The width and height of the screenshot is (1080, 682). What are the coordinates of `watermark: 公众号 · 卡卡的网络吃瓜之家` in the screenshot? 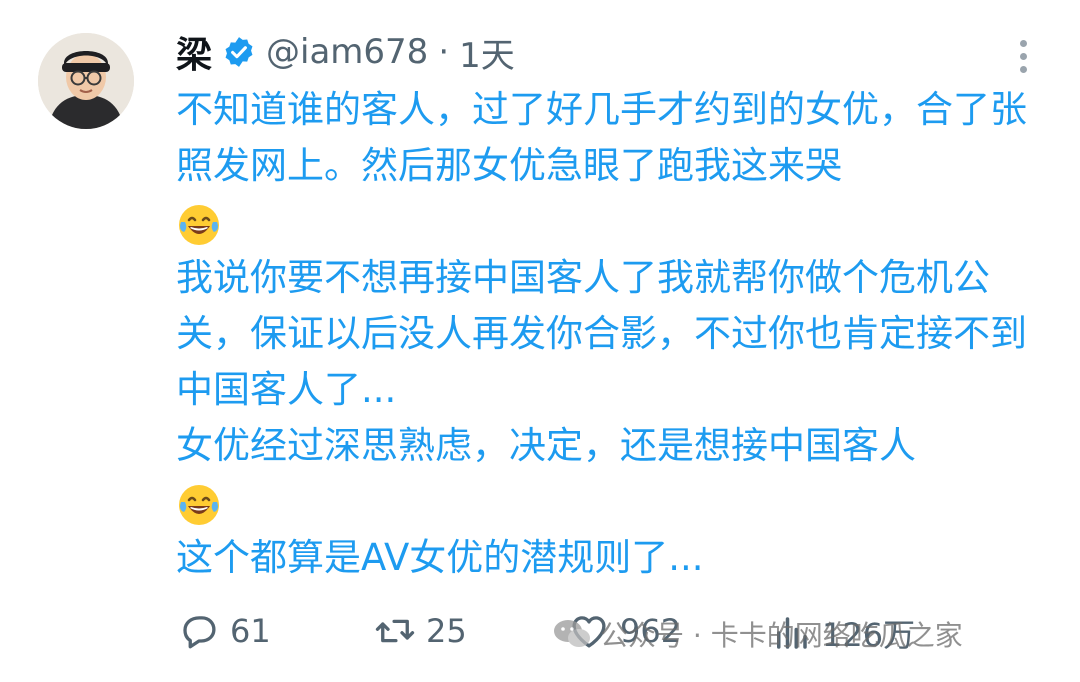 It's located at (757, 634).